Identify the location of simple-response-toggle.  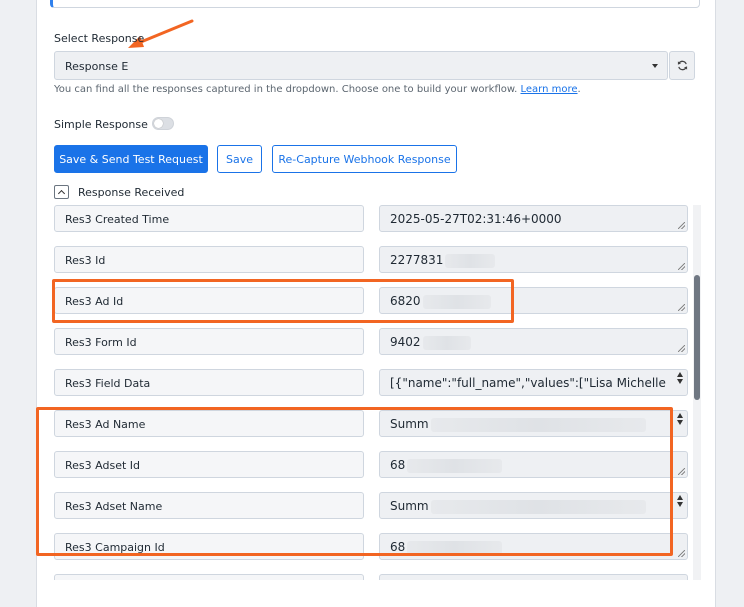
(163, 123).